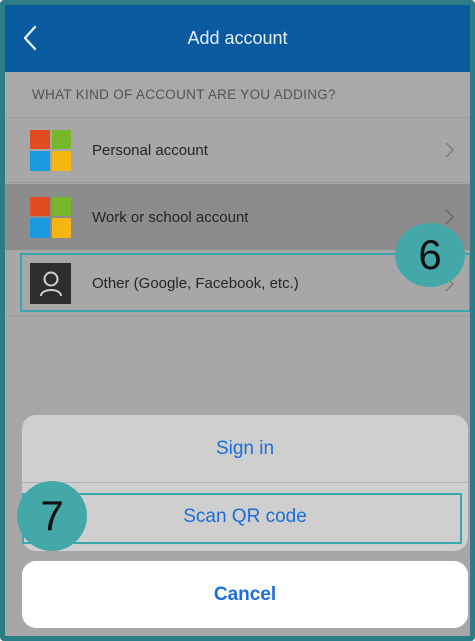 The image size is (475, 641). Describe the element at coordinates (245, 448) in the screenshot. I see `sign-in-button: Sign in` at that location.